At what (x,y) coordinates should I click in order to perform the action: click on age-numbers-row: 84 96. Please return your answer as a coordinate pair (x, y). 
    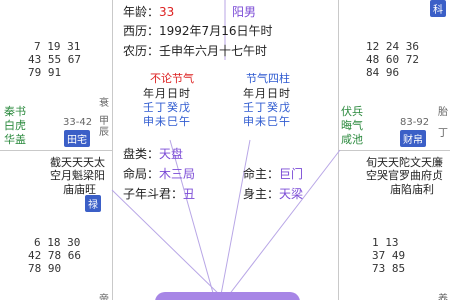
    Looking at the image, I should click on (383, 72).